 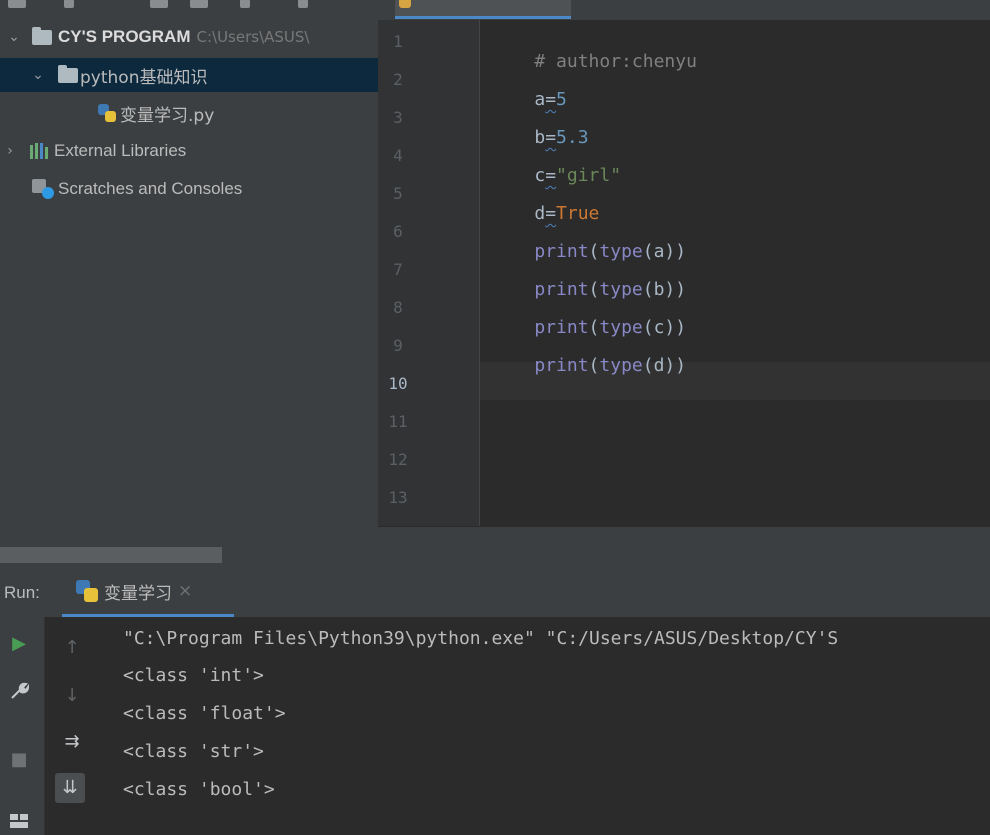 I want to click on run-tab: 变量学习 ×, so click(x=148, y=591).